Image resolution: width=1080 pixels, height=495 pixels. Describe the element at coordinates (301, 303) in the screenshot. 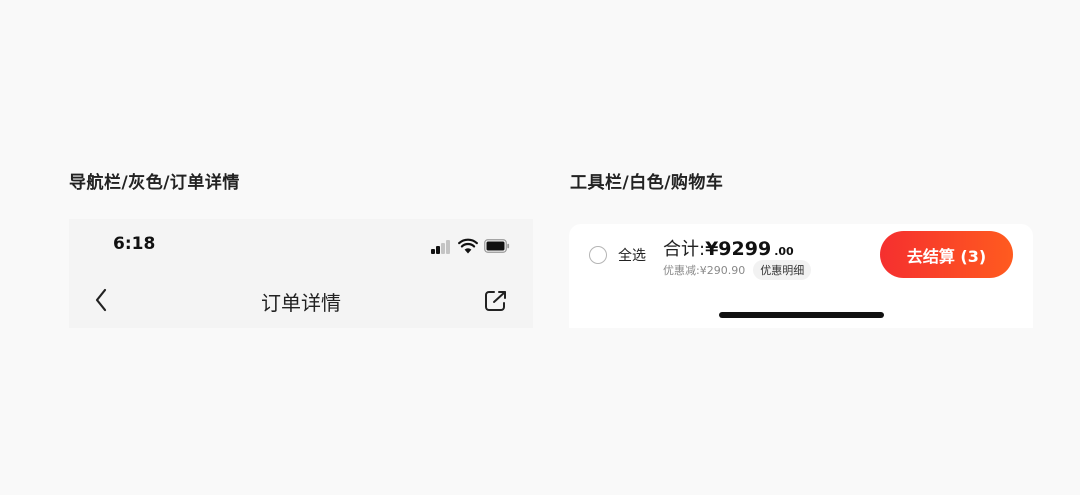

I see `page-title: 订单详情` at that location.